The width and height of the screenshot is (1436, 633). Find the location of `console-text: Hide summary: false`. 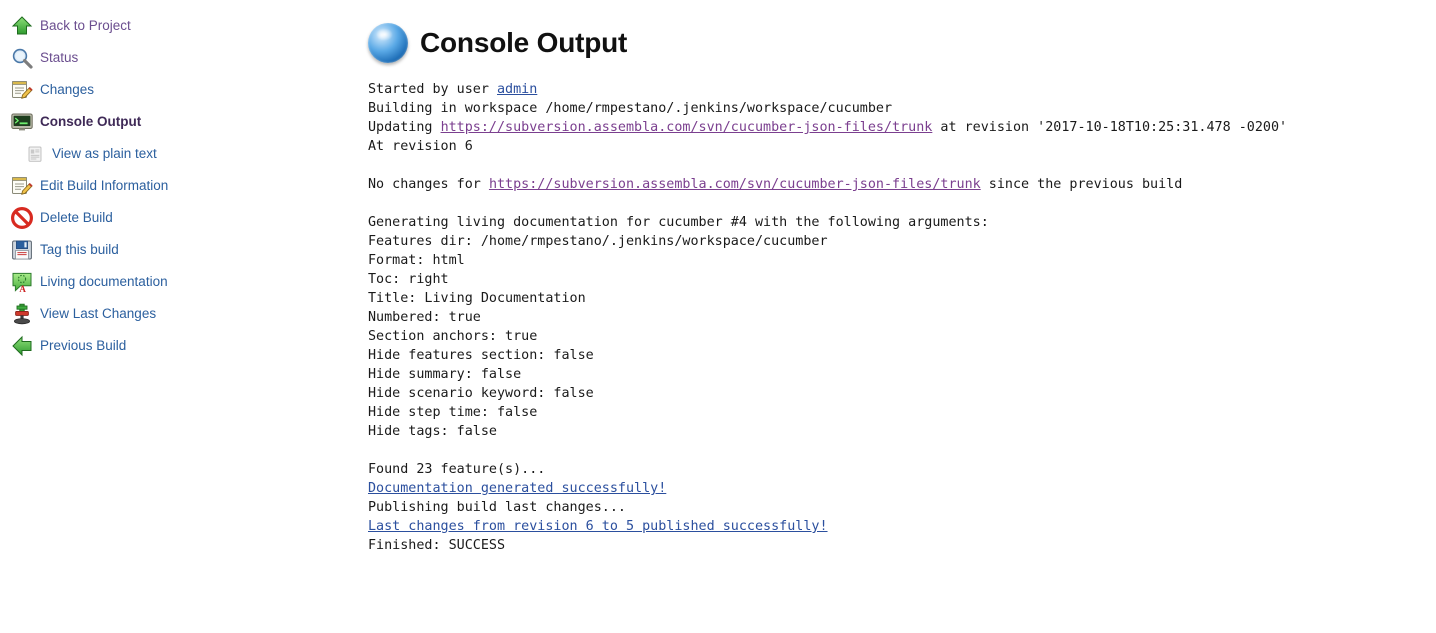

console-text: Hide summary: false is located at coordinates (445, 374).